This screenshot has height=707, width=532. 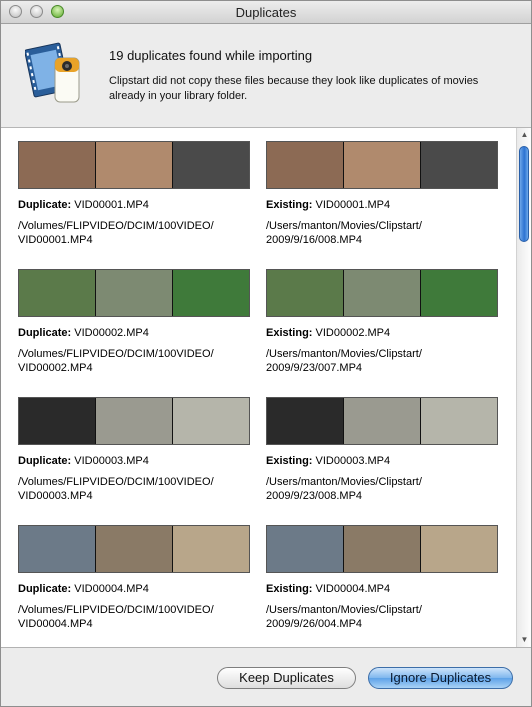 I want to click on existing-label: Existing: VID00002.MP4, so click(x=382, y=333).